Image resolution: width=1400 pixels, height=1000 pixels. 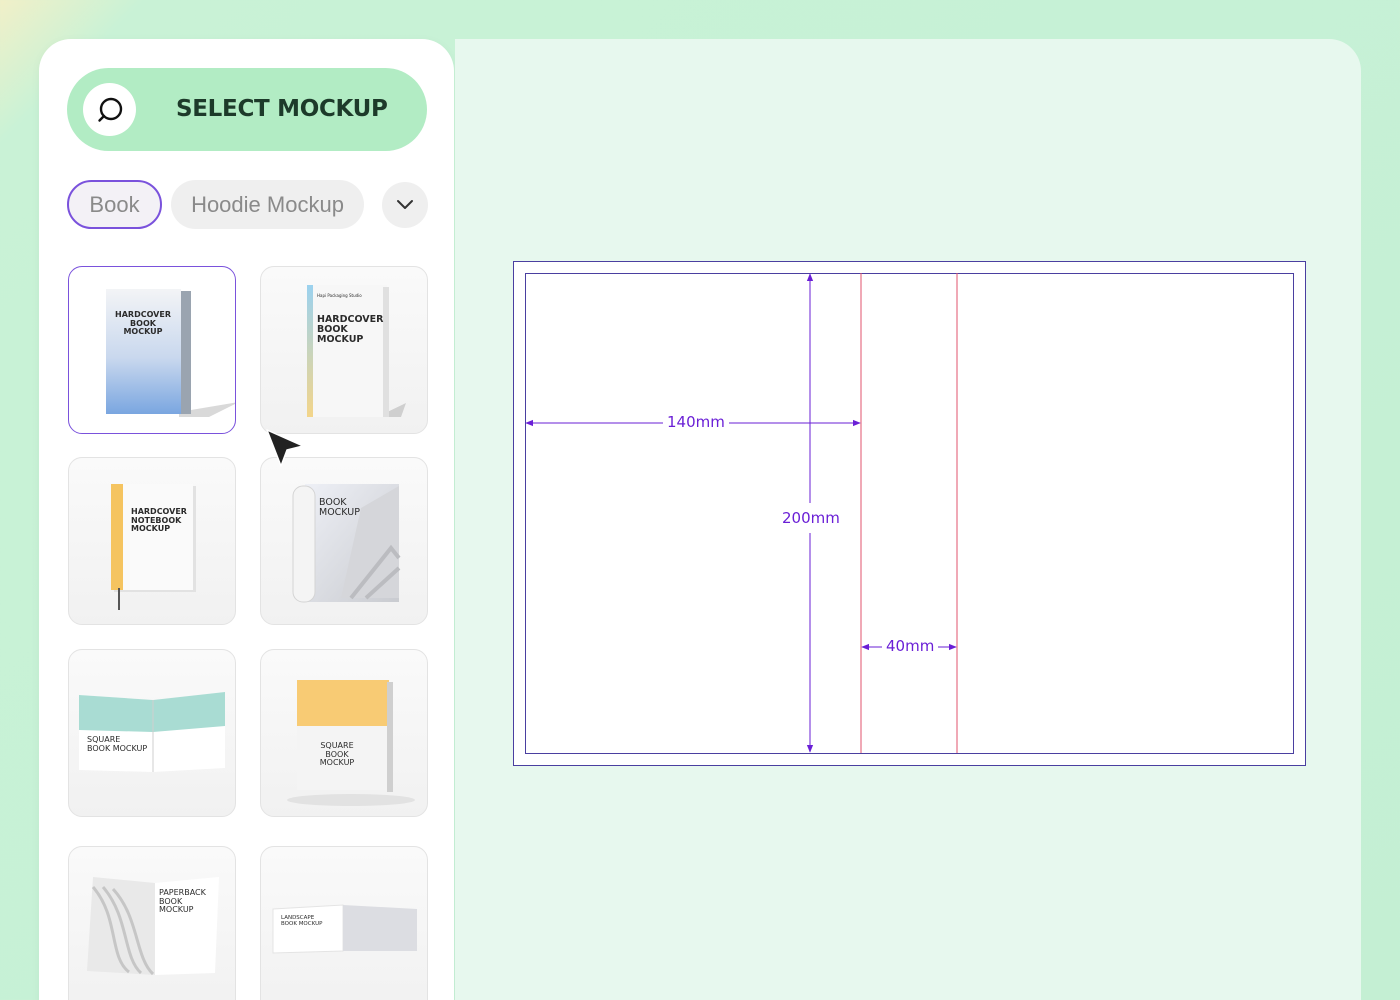 I want to click on mockup-card-title: HARDCOVER NOTEBOOK MOCKUP, so click(x=159, y=520).